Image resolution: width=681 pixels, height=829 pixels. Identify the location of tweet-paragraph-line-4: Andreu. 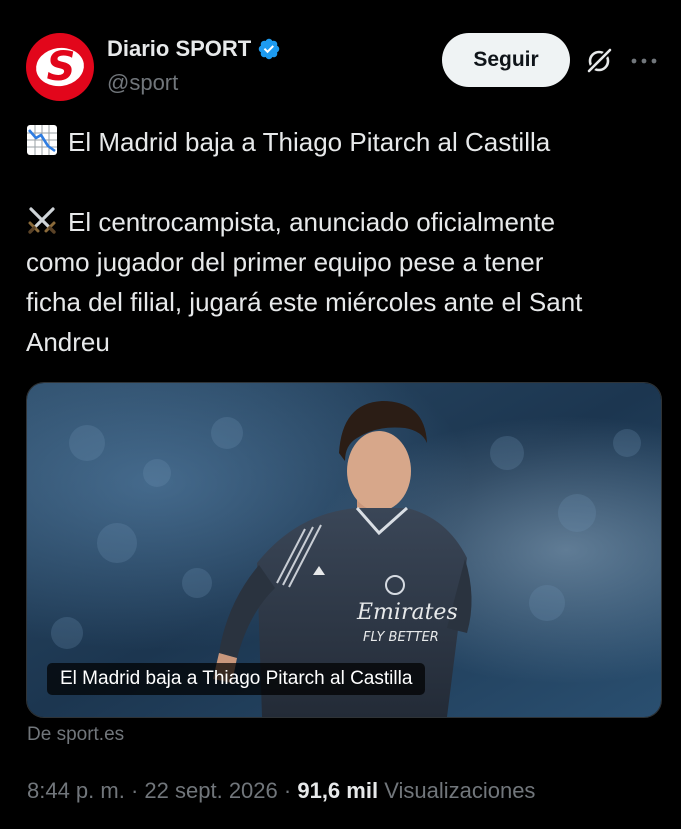
(68, 342).